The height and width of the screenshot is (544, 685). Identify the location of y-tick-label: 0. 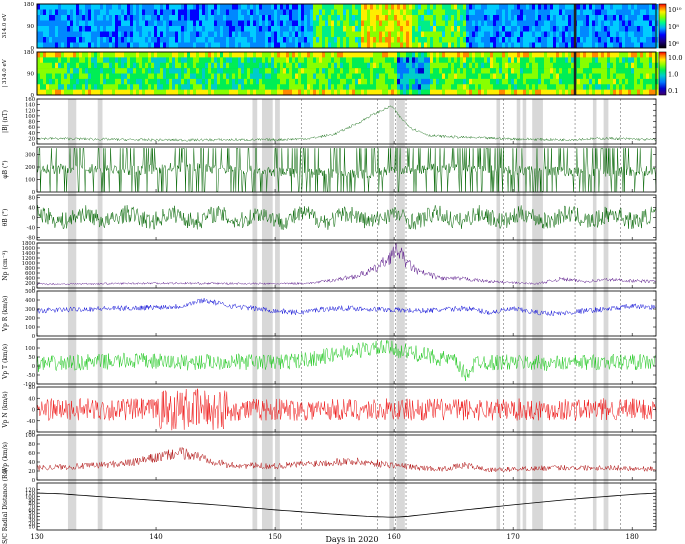
(33, 219).